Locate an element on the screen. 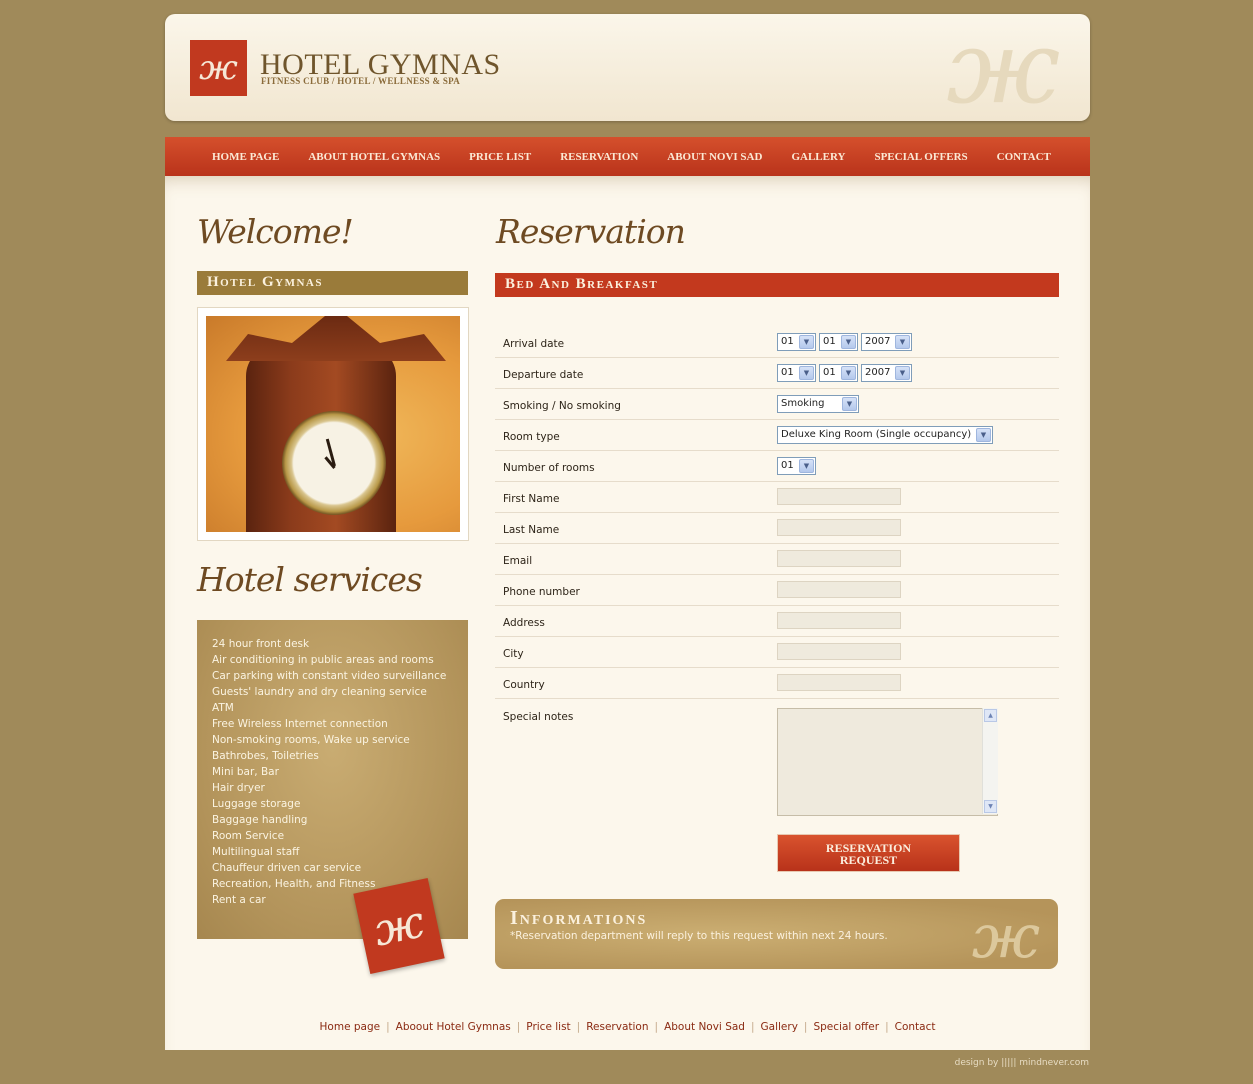 This screenshot has height=1084, width=1253. clock-crown is located at coordinates (336, 338).